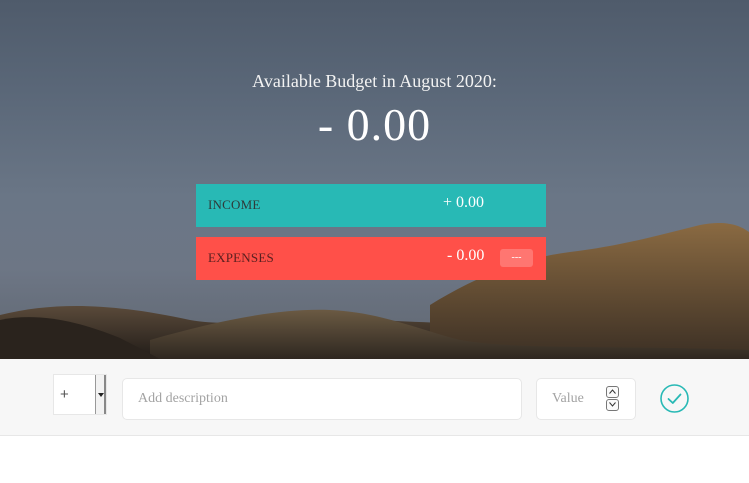 Image resolution: width=749 pixels, height=483 pixels. Describe the element at coordinates (516, 258) in the screenshot. I see `expenses-percentage-badge: ---` at that location.